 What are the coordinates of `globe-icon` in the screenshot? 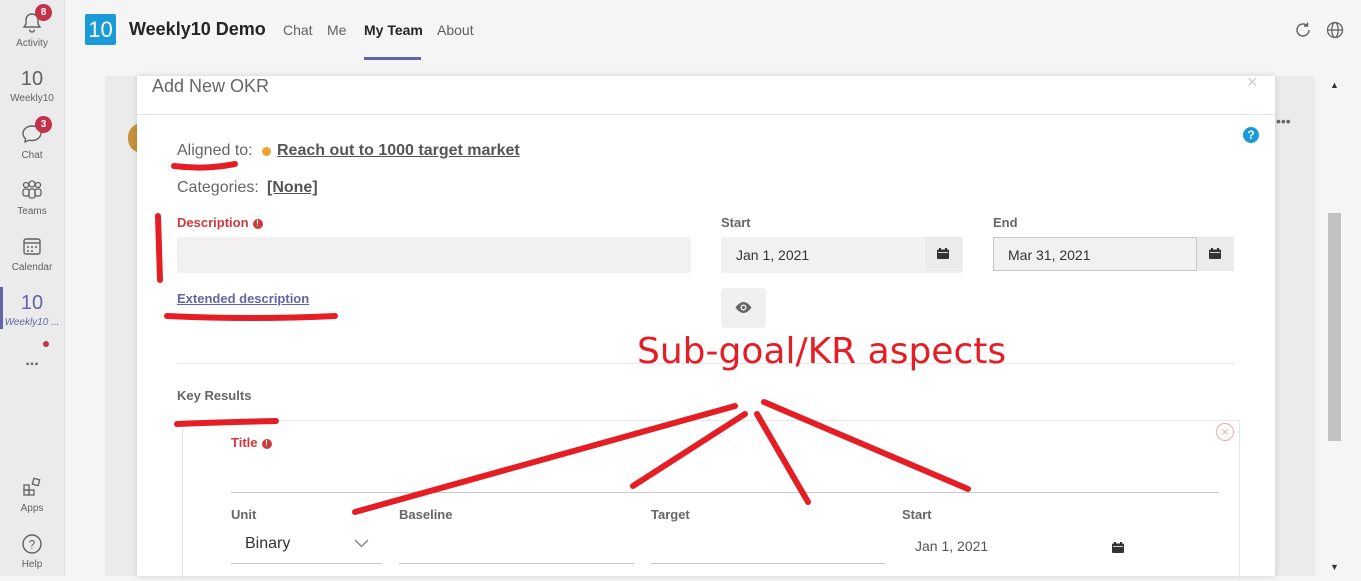 It's located at (1335, 30).